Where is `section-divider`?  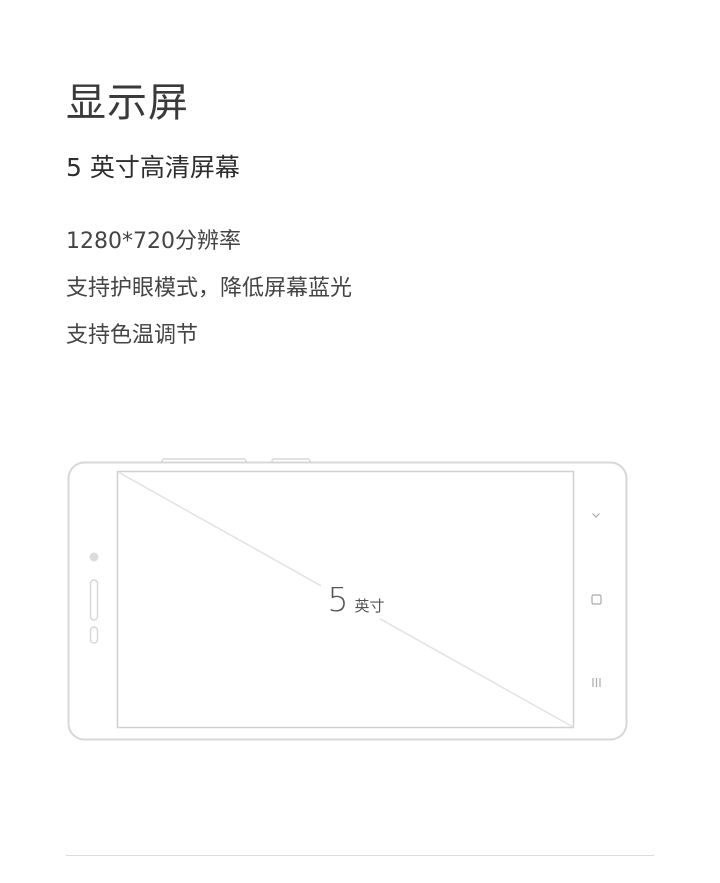 section-divider is located at coordinates (360, 855).